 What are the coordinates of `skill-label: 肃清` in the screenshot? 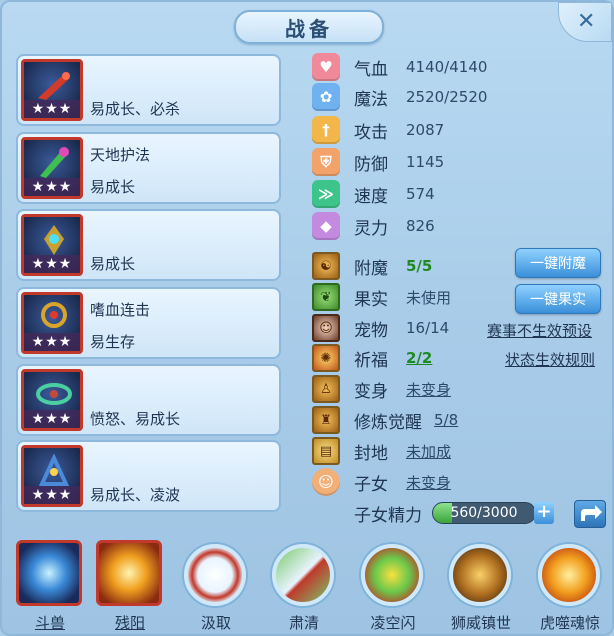 It's located at (303, 623).